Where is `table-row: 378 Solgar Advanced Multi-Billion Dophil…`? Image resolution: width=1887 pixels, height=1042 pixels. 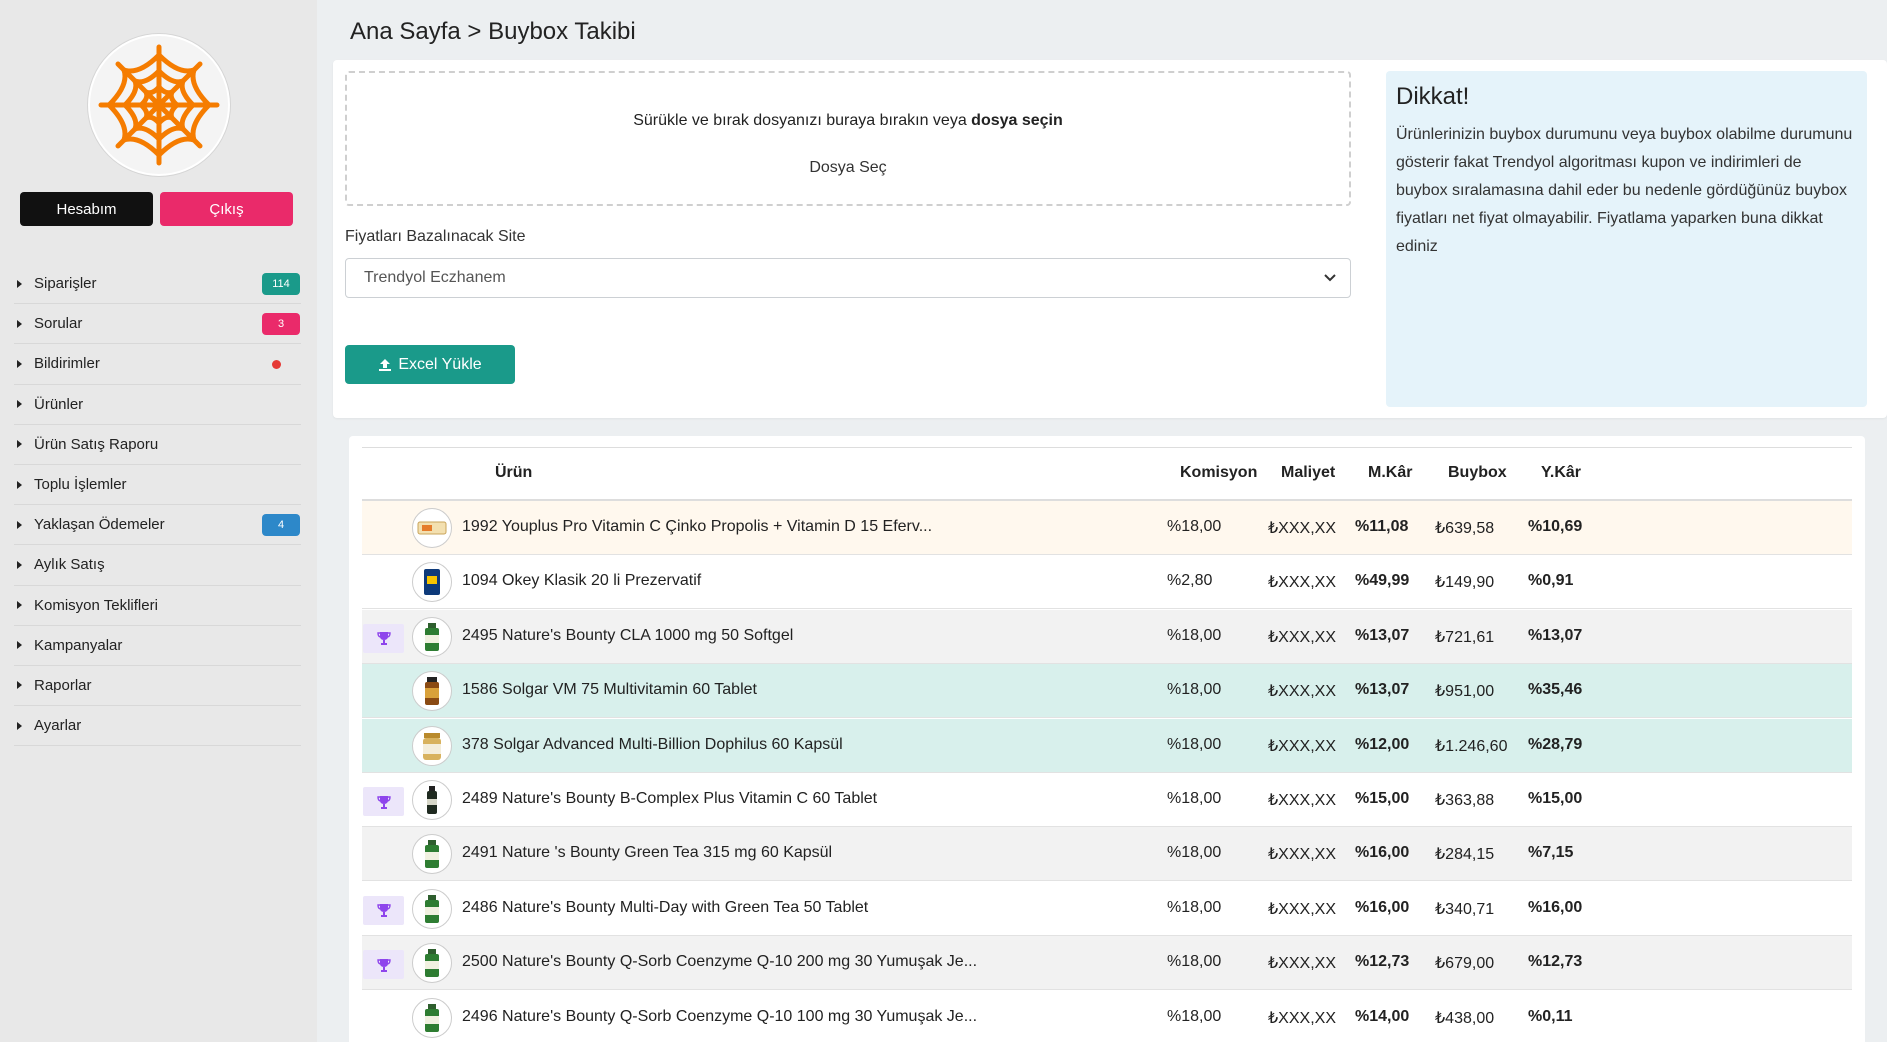
table-row: 378 Solgar Advanced Multi-Billion Dophil… is located at coordinates (1107, 745).